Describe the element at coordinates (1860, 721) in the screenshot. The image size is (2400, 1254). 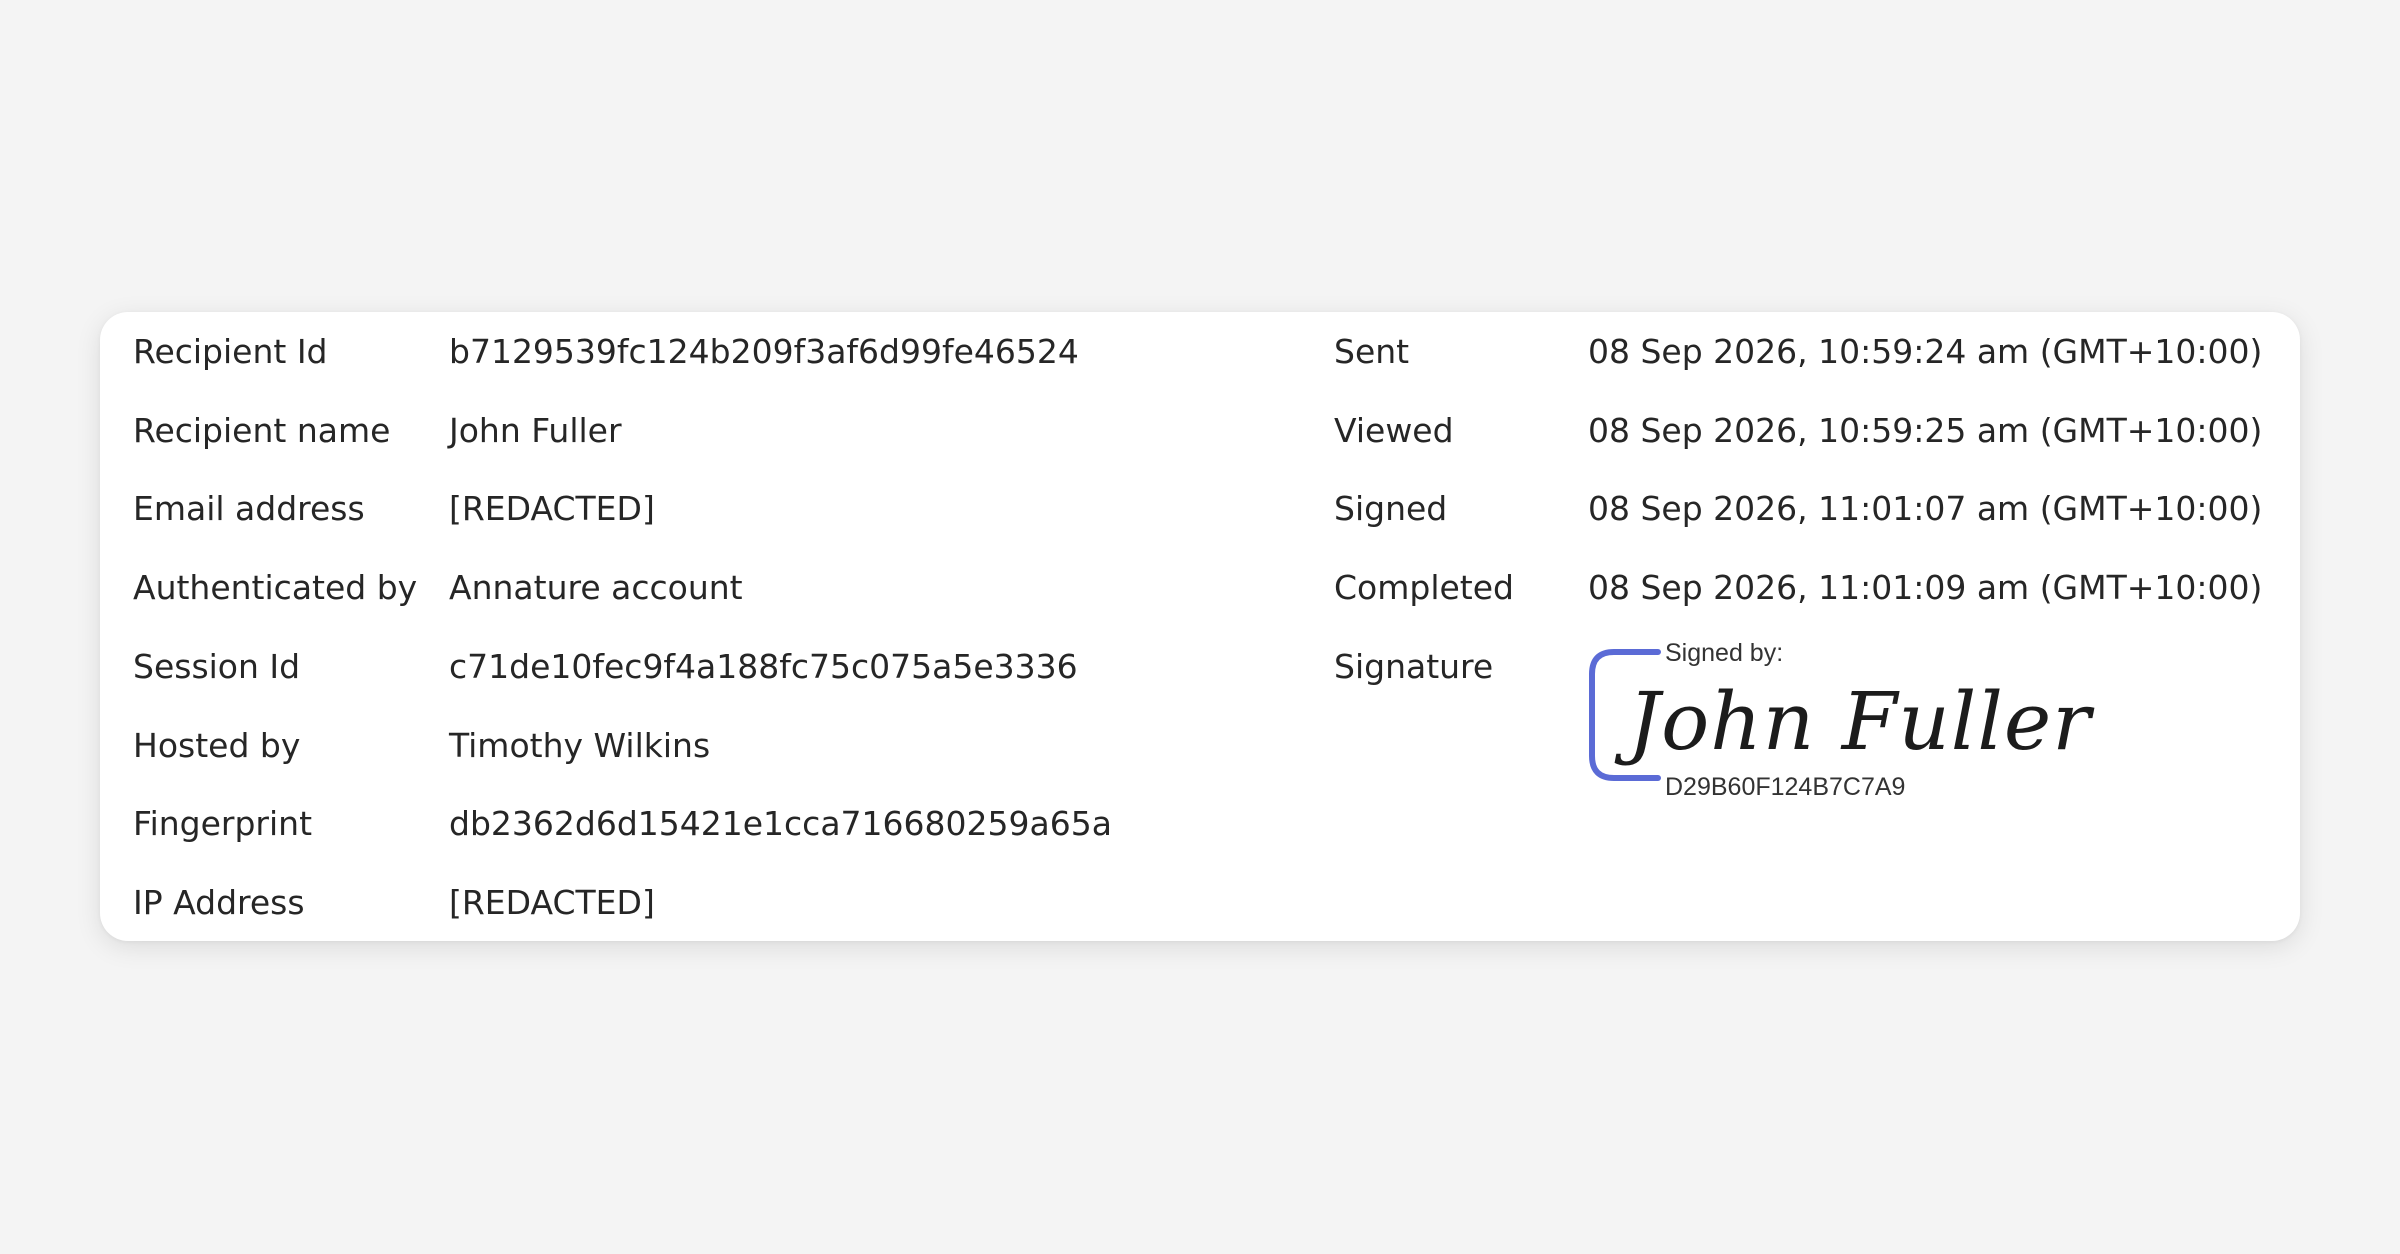
I see `signature-name: John Fuller` at that location.